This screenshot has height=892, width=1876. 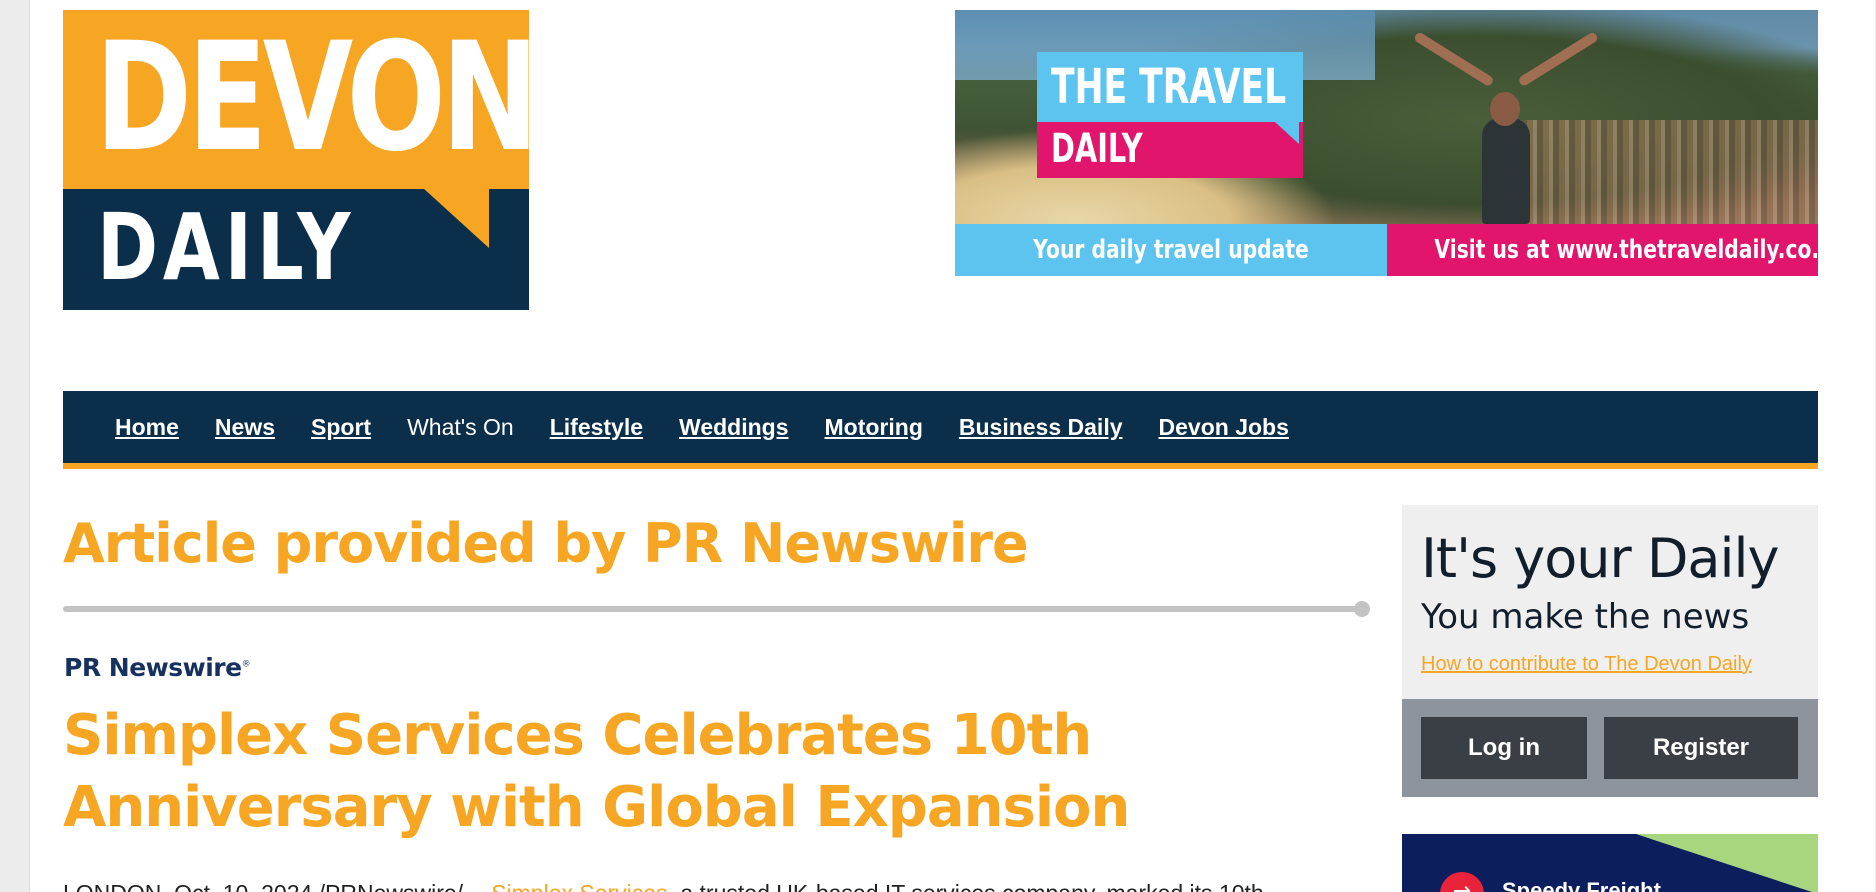 What do you see at coordinates (153, 667) in the screenshot?
I see `pr-newswire-logo-text: PR Newswire` at bounding box center [153, 667].